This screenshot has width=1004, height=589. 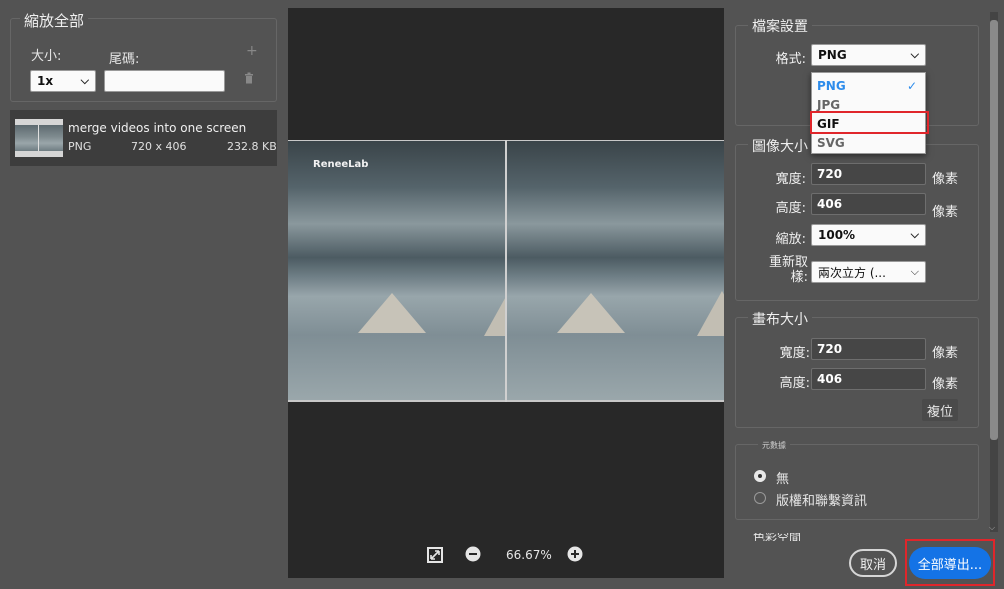 What do you see at coordinates (822, 501) in the screenshot?
I see `metadata-copyright-label: 版權和聯繫資訊` at bounding box center [822, 501].